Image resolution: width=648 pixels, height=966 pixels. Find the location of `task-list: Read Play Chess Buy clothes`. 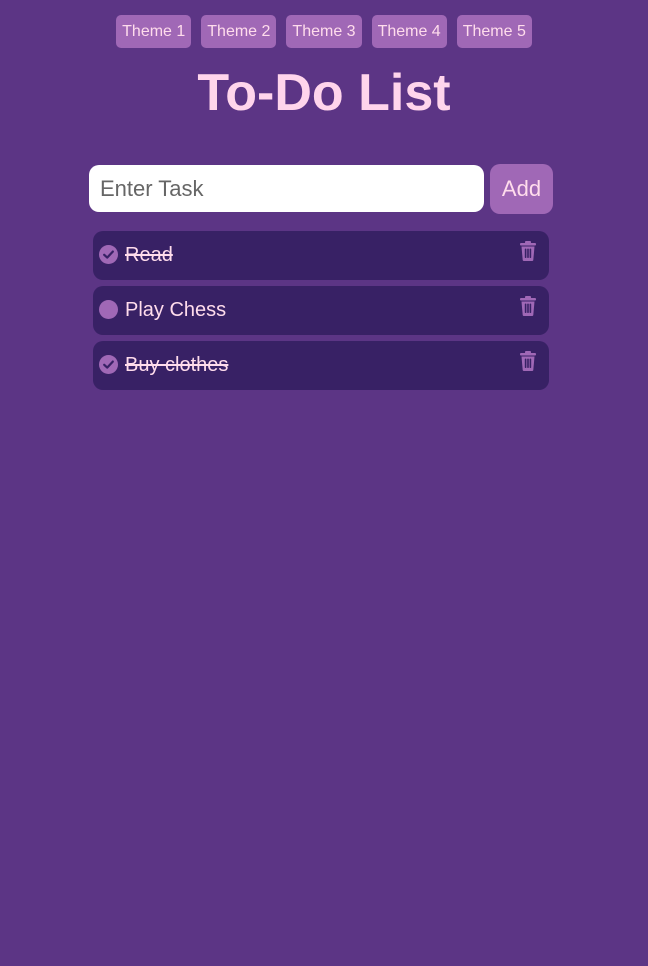

task-list: Read Play Chess Buy clothes is located at coordinates (321, 313).